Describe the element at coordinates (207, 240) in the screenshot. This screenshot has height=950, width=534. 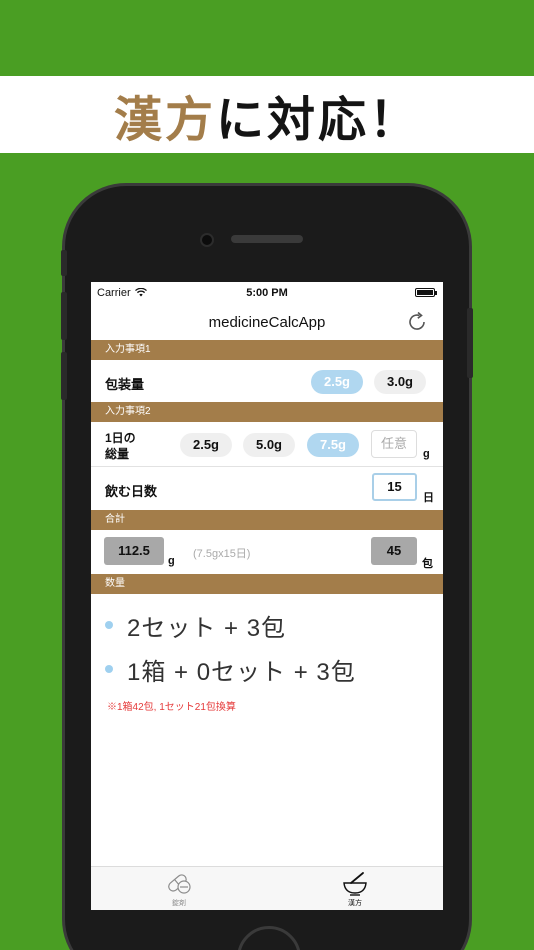
I see `camera-icon` at that location.